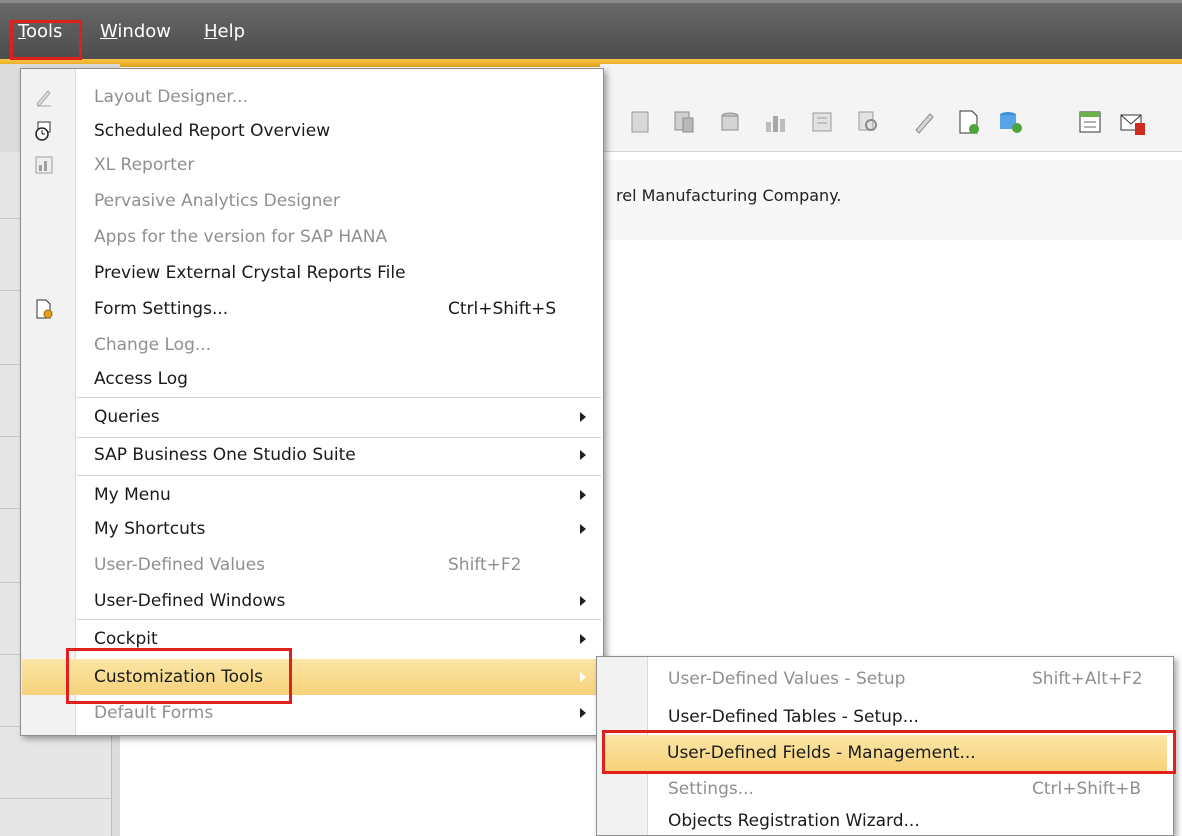 Image resolution: width=1182 pixels, height=836 pixels. What do you see at coordinates (1010, 122) in the screenshot?
I see `database-settings-icon` at bounding box center [1010, 122].